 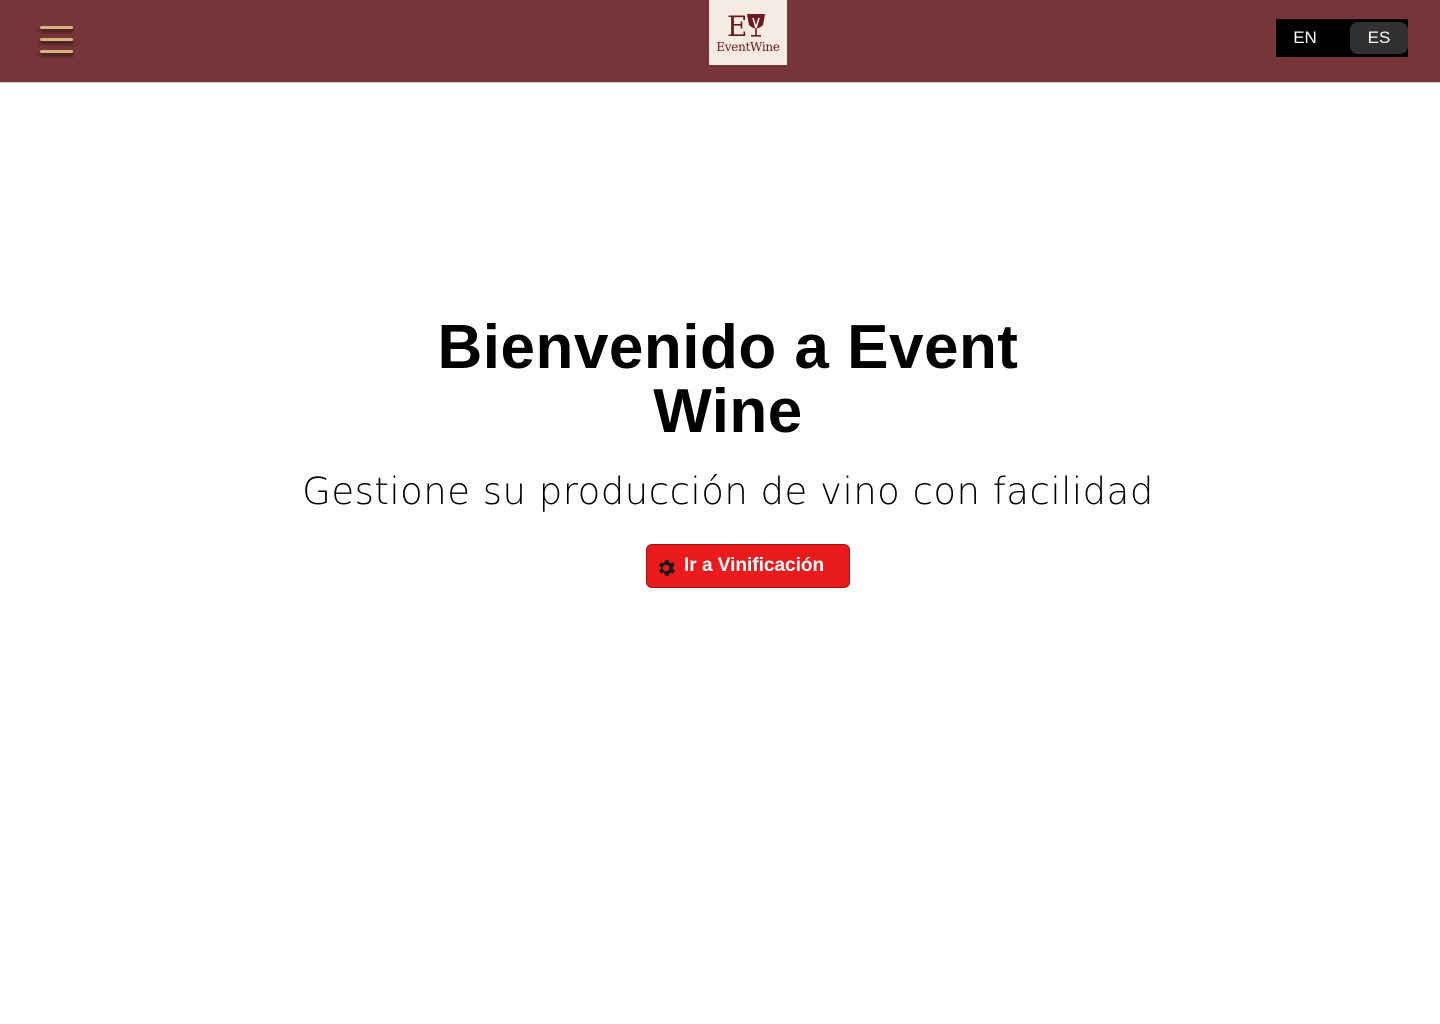 What do you see at coordinates (1379, 38) in the screenshot?
I see `language-option-es: ES` at bounding box center [1379, 38].